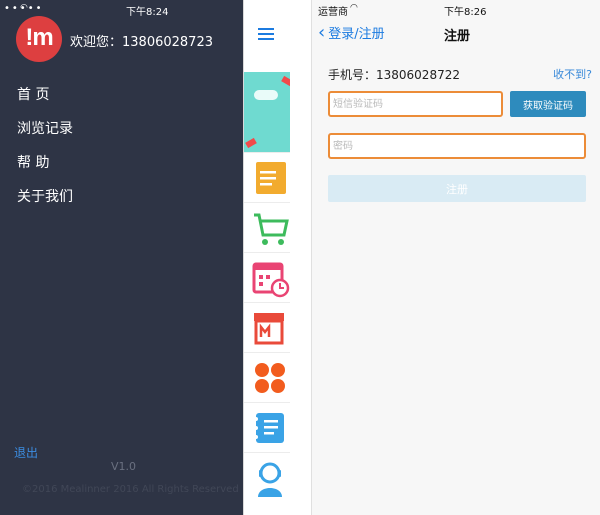 This screenshot has width=600, height=515. What do you see at coordinates (130, 489) in the screenshot?
I see `copyright-text: ©2016 Mealinner 2016 All Rights Reserved` at bounding box center [130, 489].